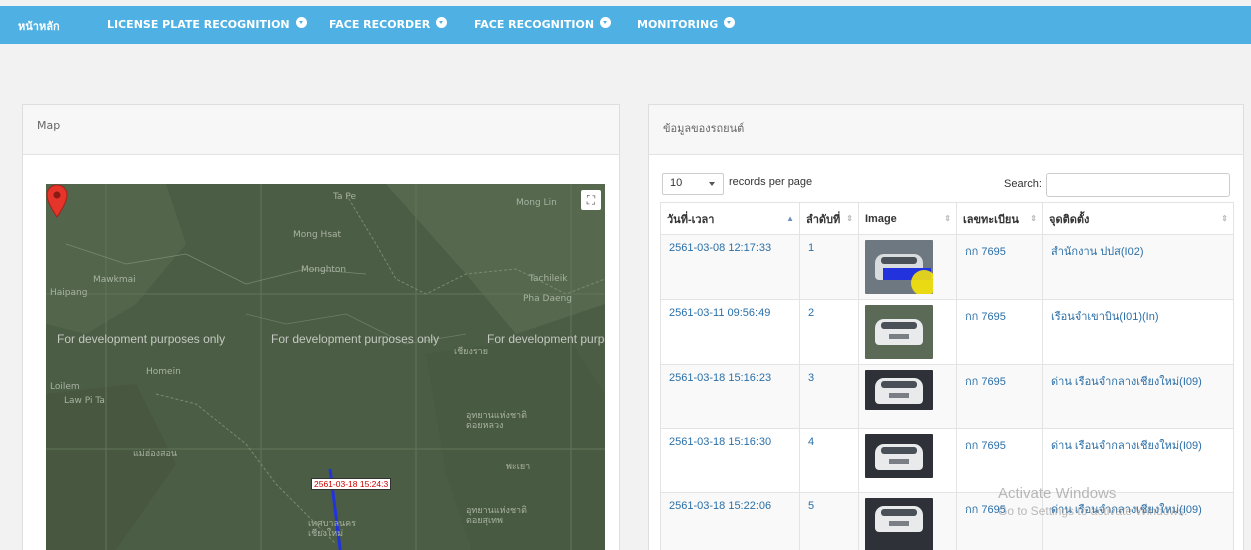 Image resolution: width=1251 pixels, height=550 pixels. Describe the element at coordinates (829, 460) in the screenshot. I see `cell-seq: 4` at that location.